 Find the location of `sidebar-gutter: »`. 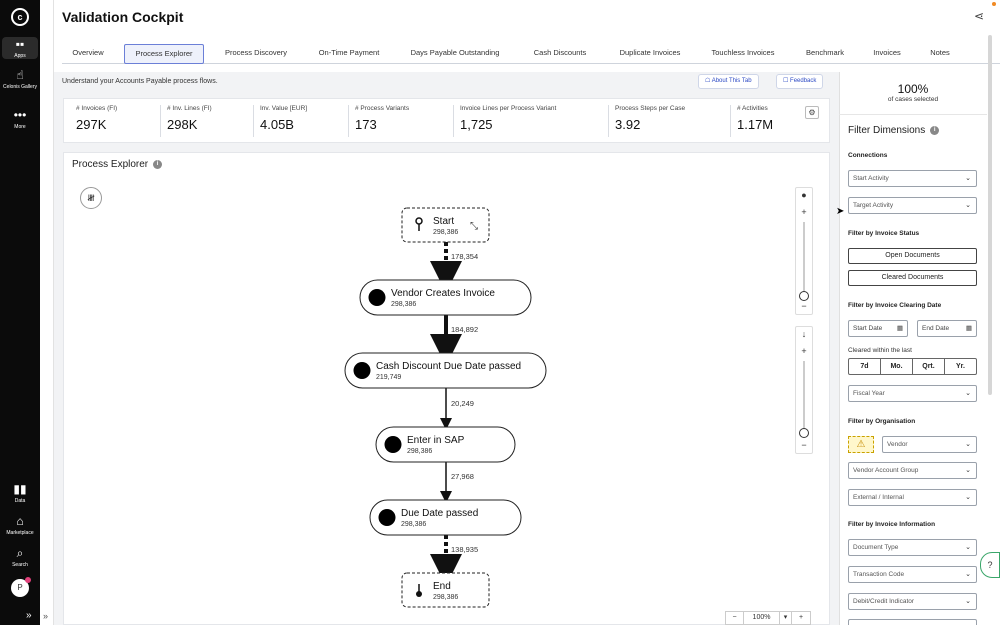

sidebar-gutter: » is located at coordinates (47, 312).